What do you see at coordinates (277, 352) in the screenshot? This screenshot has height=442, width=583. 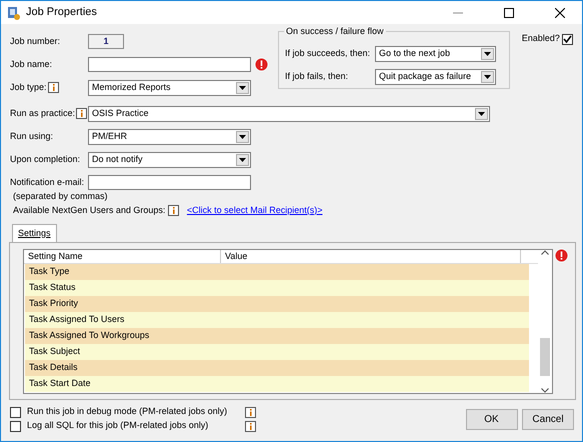 I see `table-row: Task Subject` at bounding box center [277, 352].